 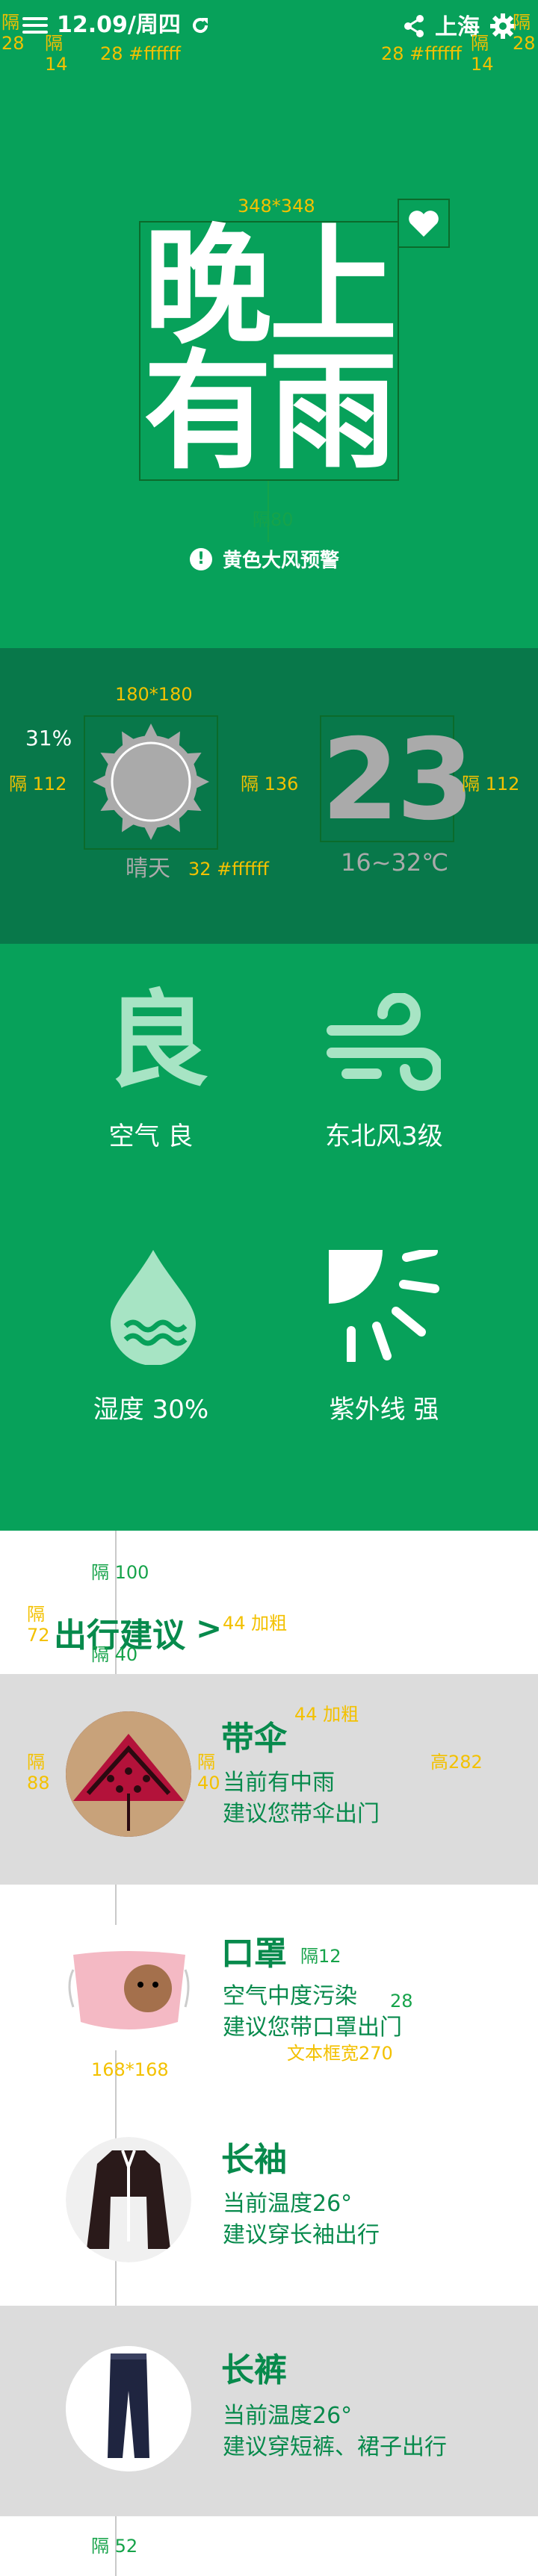 I want to click on annotation-gap12: 隔12, so click(x=321, y=1956).